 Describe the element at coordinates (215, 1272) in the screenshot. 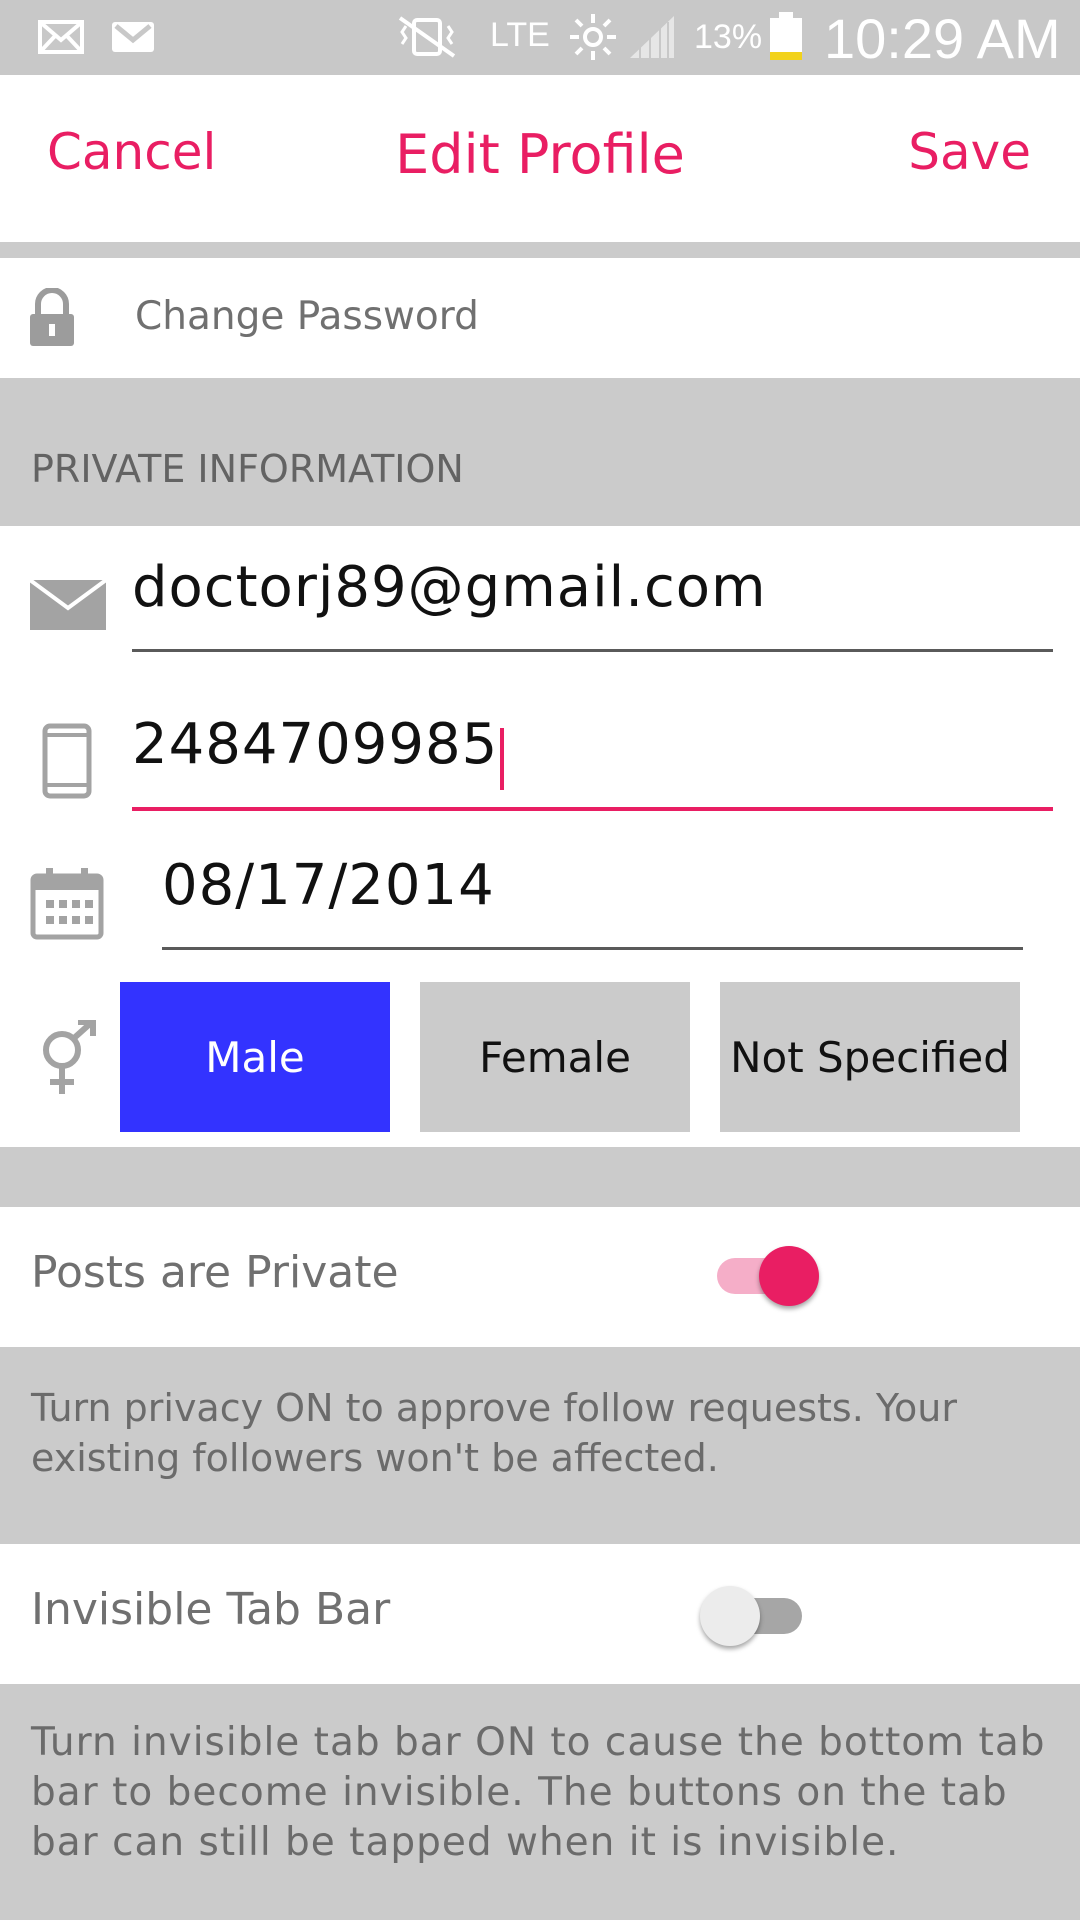

I see `private-posts-label: Posts are Private` at that location.